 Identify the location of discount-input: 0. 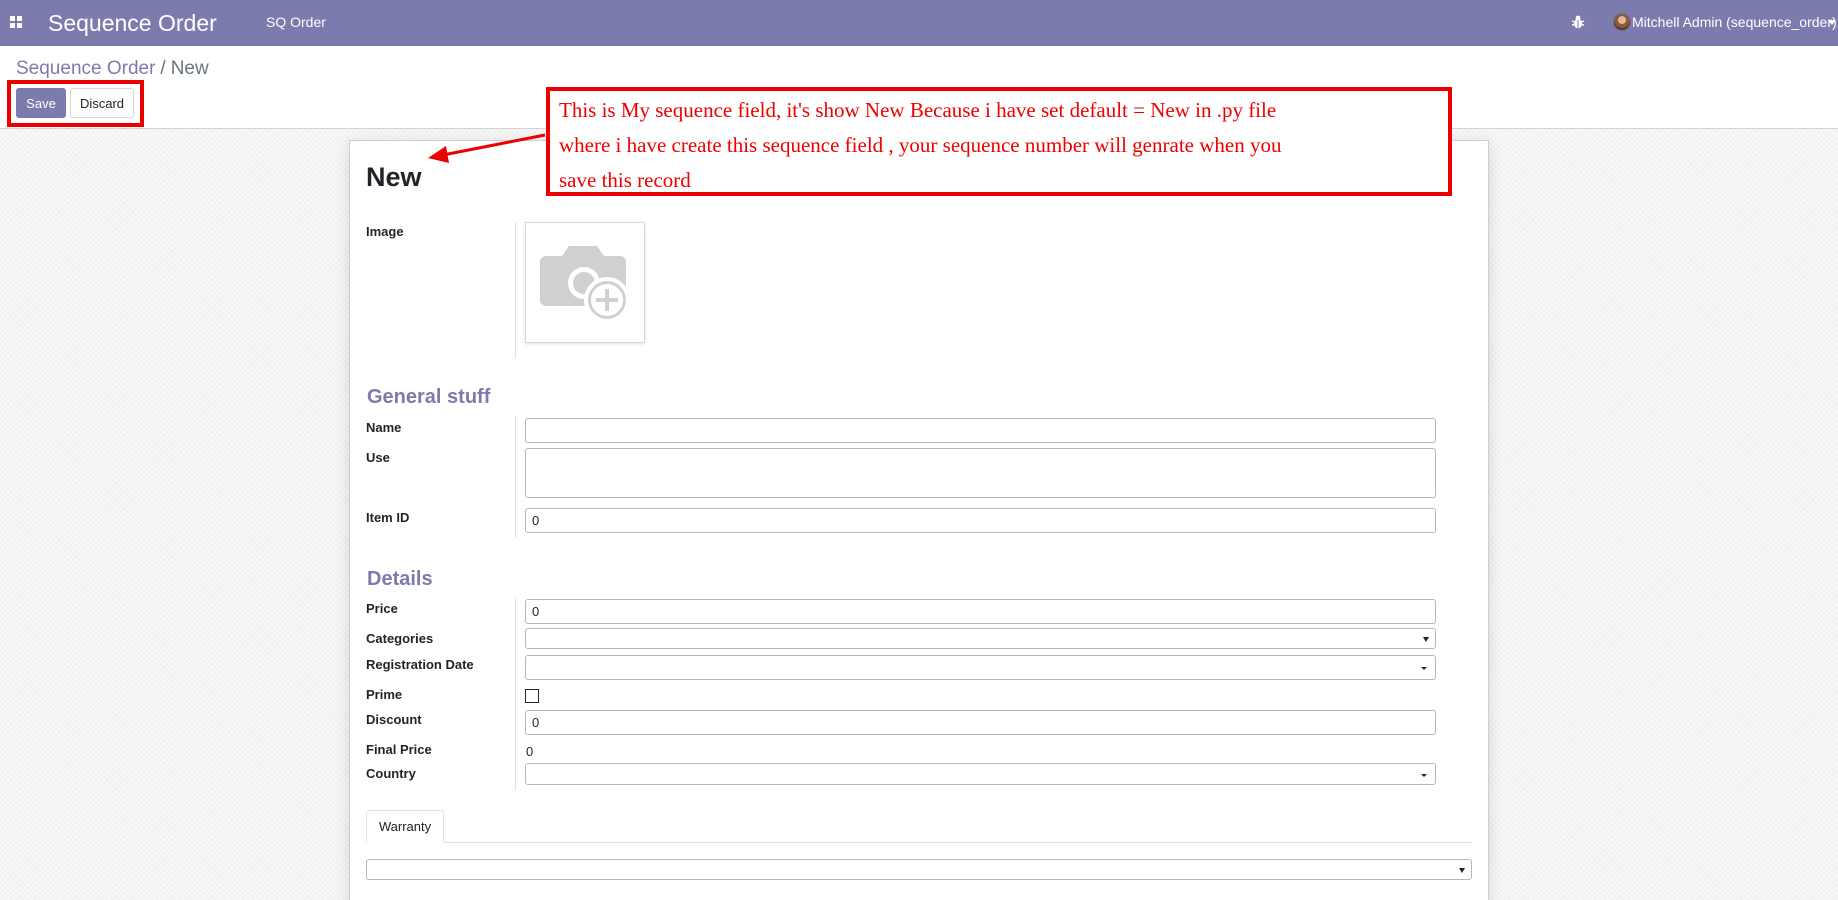
(980, 722).